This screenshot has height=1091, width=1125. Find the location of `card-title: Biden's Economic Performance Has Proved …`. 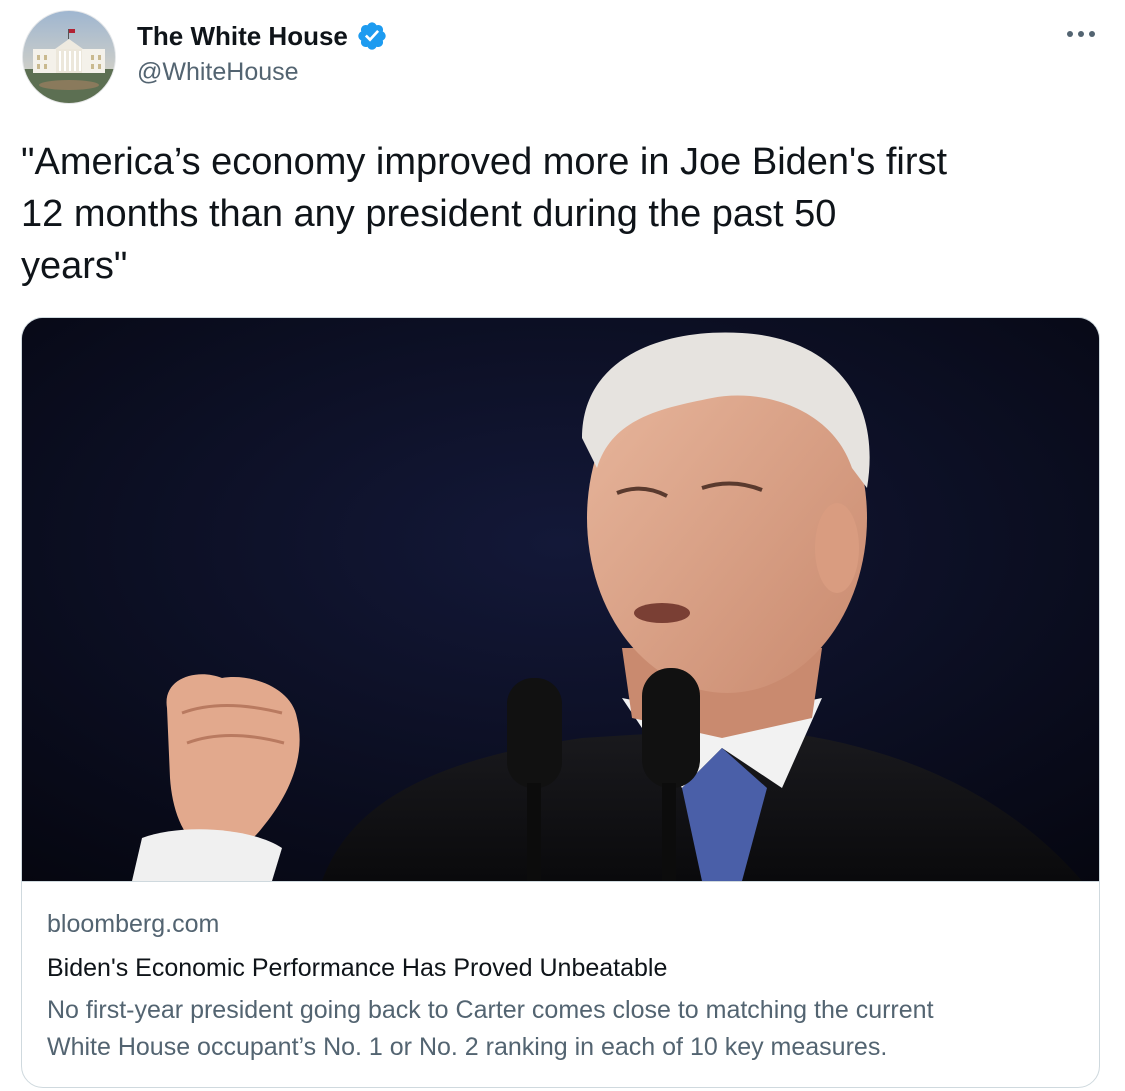

card-title: Biden's Economic Performance Has Proved … is located at coordinates (357, 968).